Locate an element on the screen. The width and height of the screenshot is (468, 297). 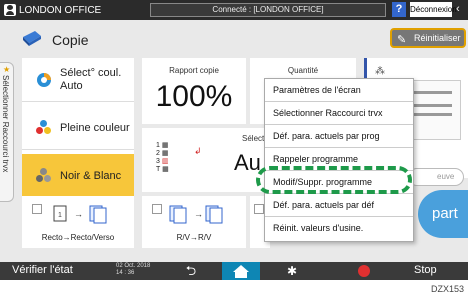
bypass-tray-icon: ↲ is located at coordinates (198, 151).